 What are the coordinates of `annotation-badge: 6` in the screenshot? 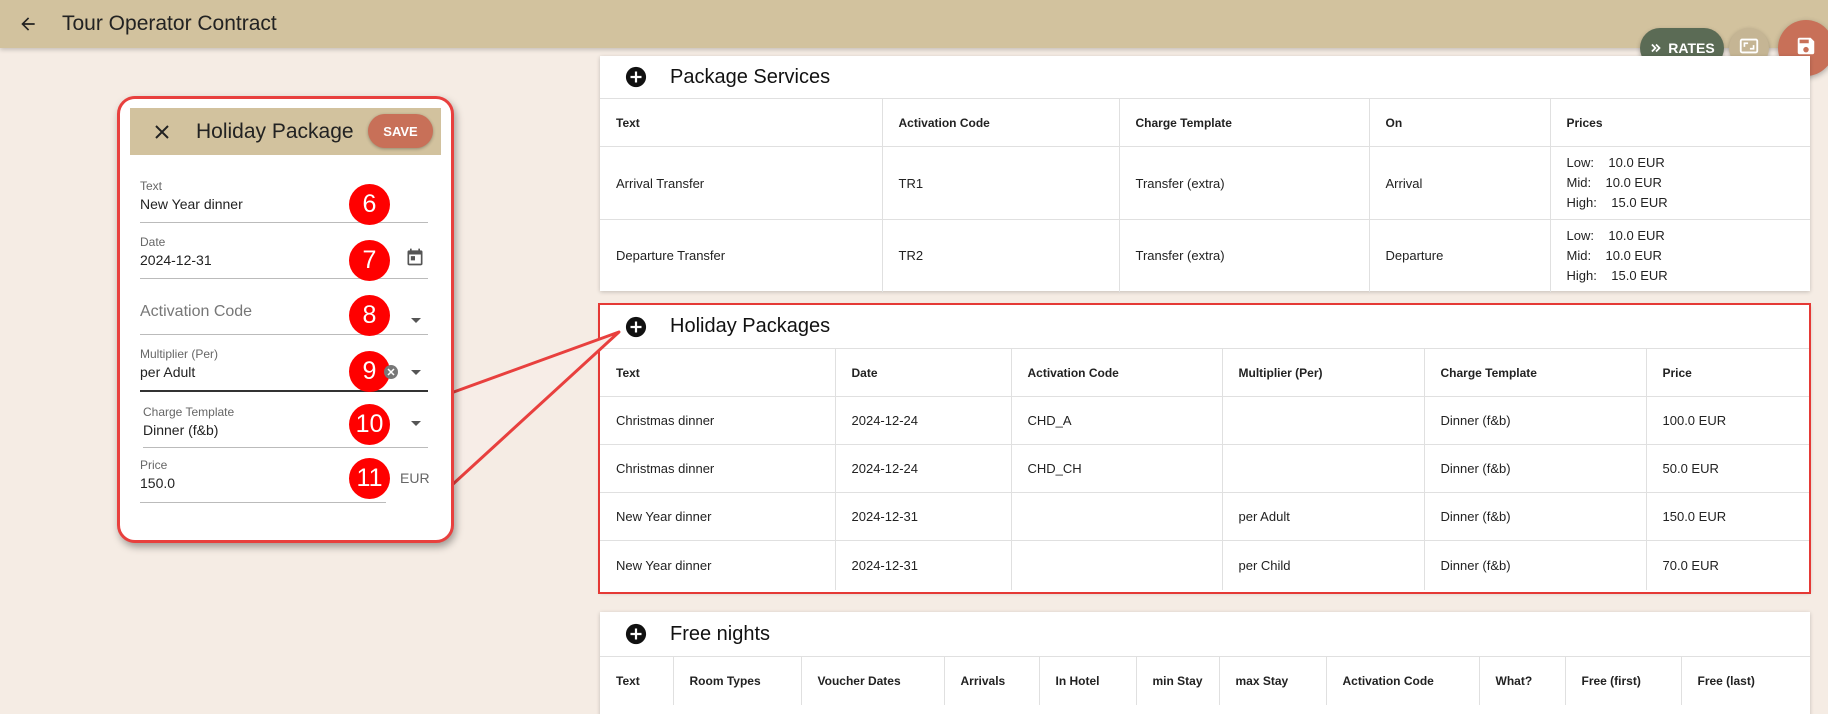 It's located at (369, 204).